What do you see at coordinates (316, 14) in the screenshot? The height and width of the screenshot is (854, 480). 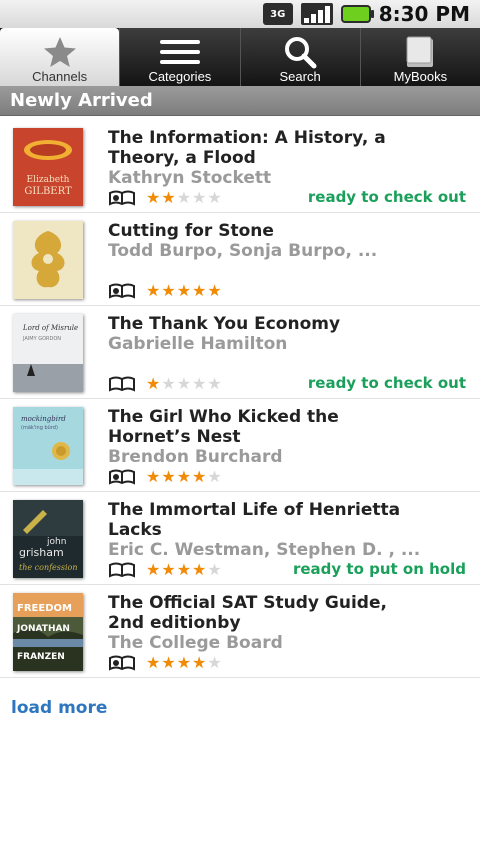 I see `signal-icon` at bounding box center [316, 14].